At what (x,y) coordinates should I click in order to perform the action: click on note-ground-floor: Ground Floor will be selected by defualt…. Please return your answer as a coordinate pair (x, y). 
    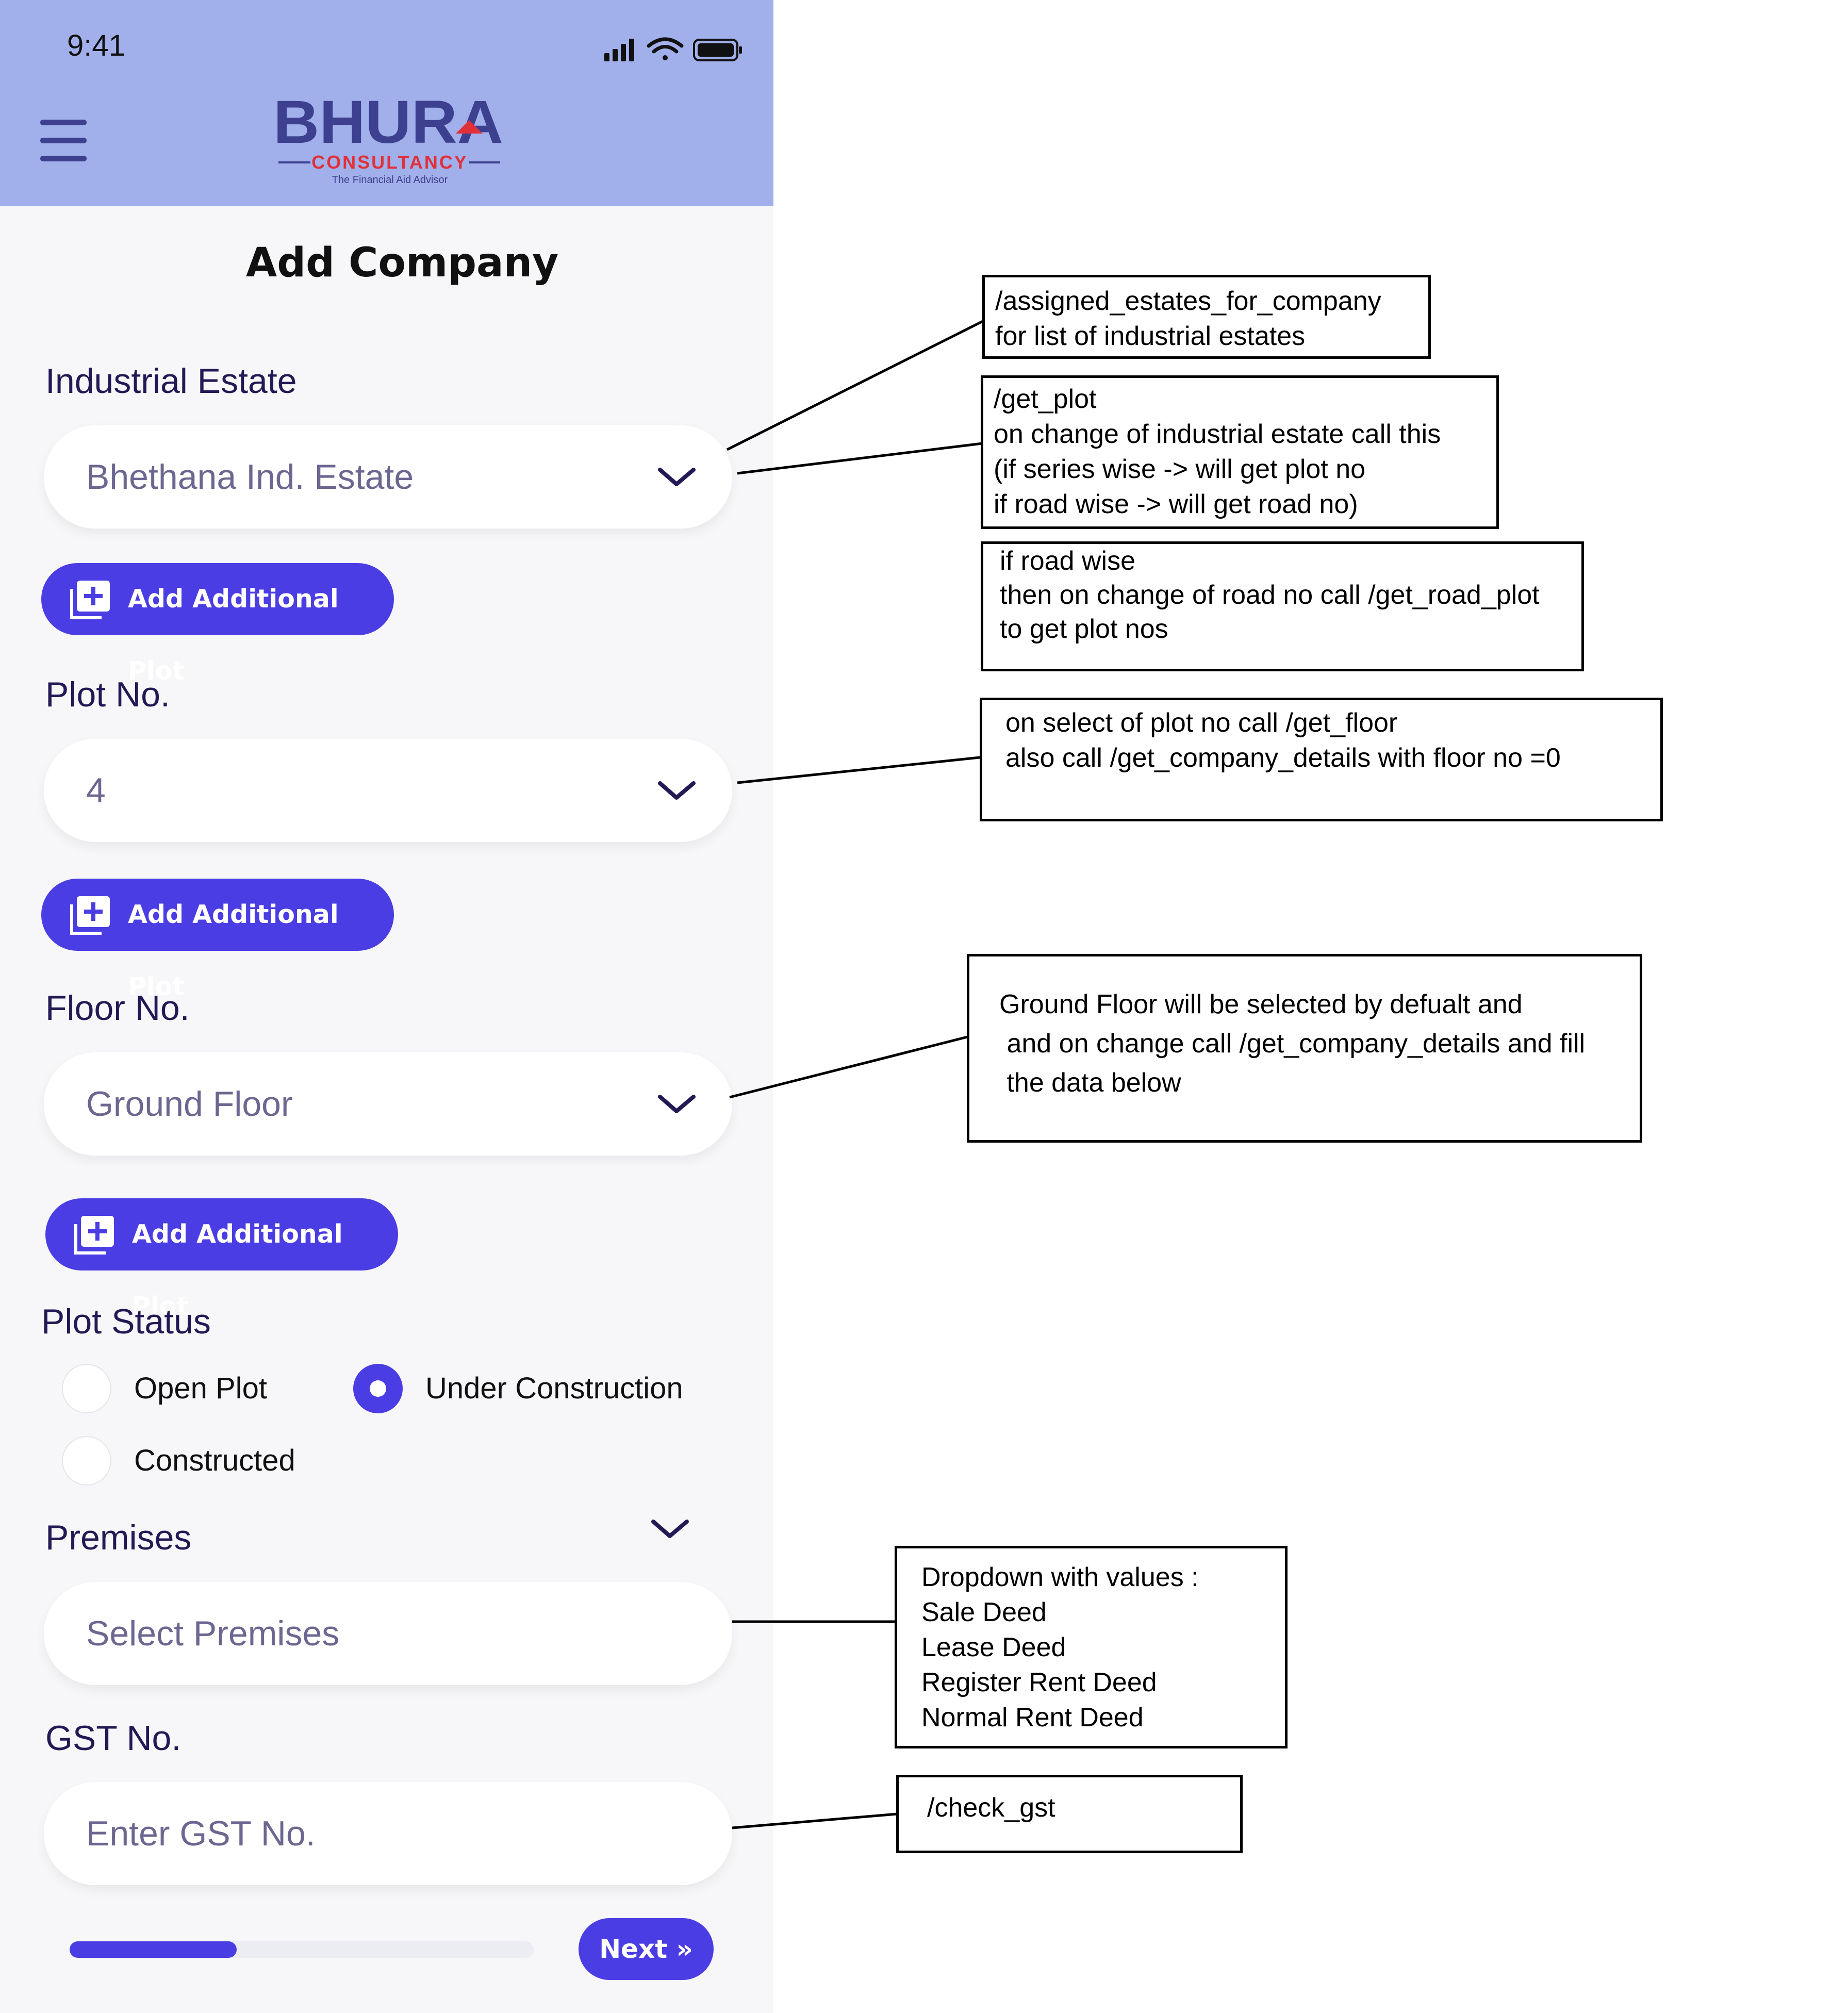
    Looking at the image, I should click on (1304, 1048).